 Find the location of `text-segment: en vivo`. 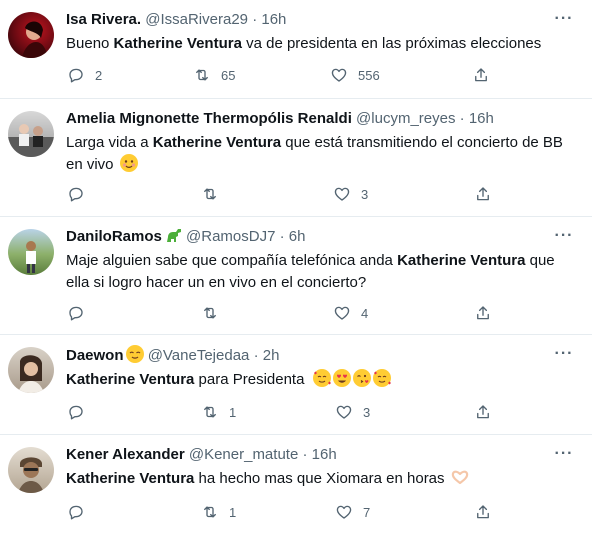

text-segment: en vivo is located at coordinates (90, 164).